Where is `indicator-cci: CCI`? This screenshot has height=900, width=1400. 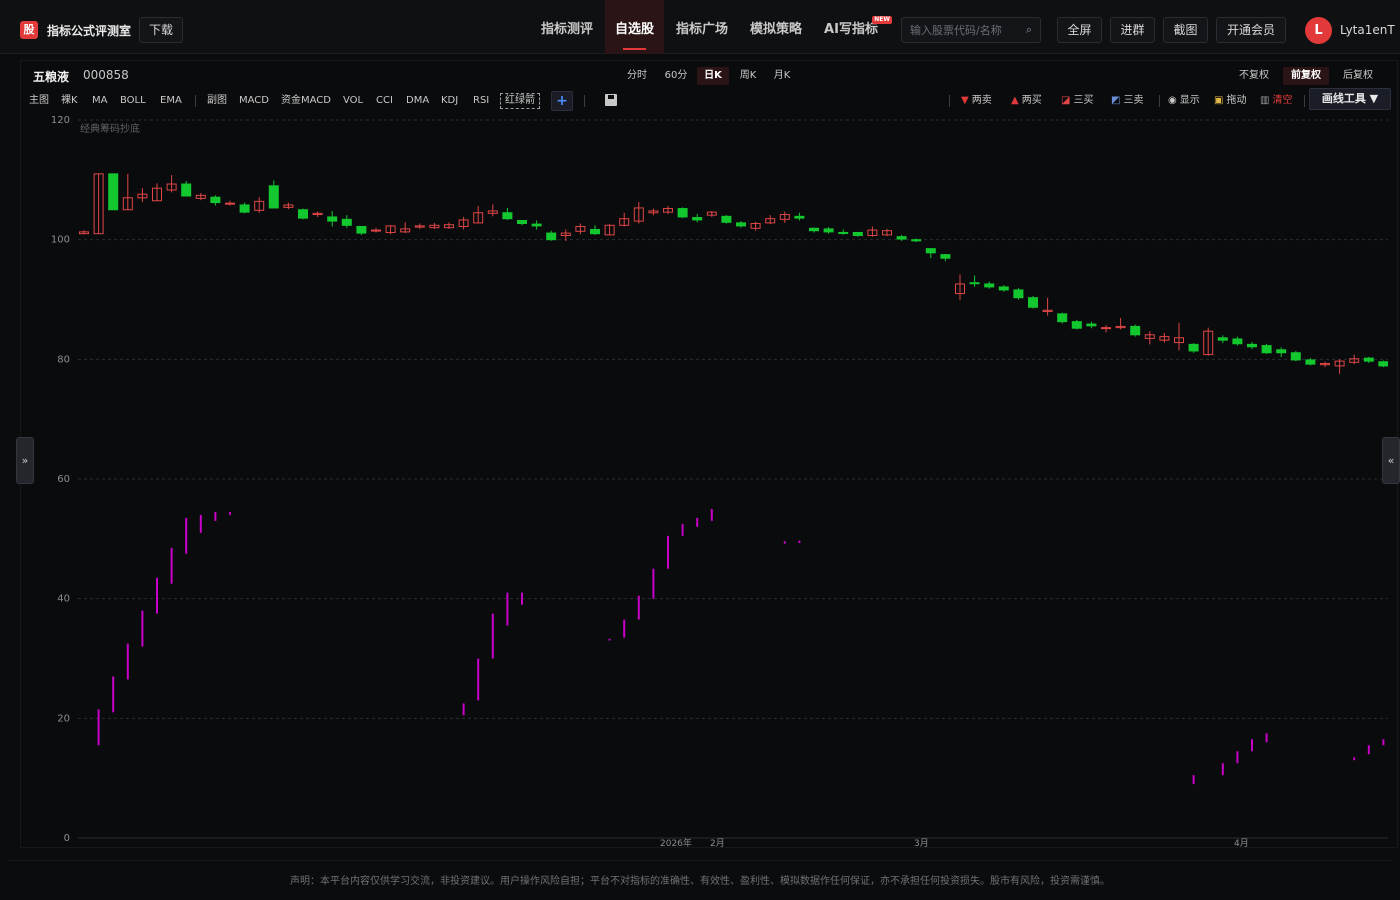 indicator-cci: CCI is located at coordinates (384, 101).